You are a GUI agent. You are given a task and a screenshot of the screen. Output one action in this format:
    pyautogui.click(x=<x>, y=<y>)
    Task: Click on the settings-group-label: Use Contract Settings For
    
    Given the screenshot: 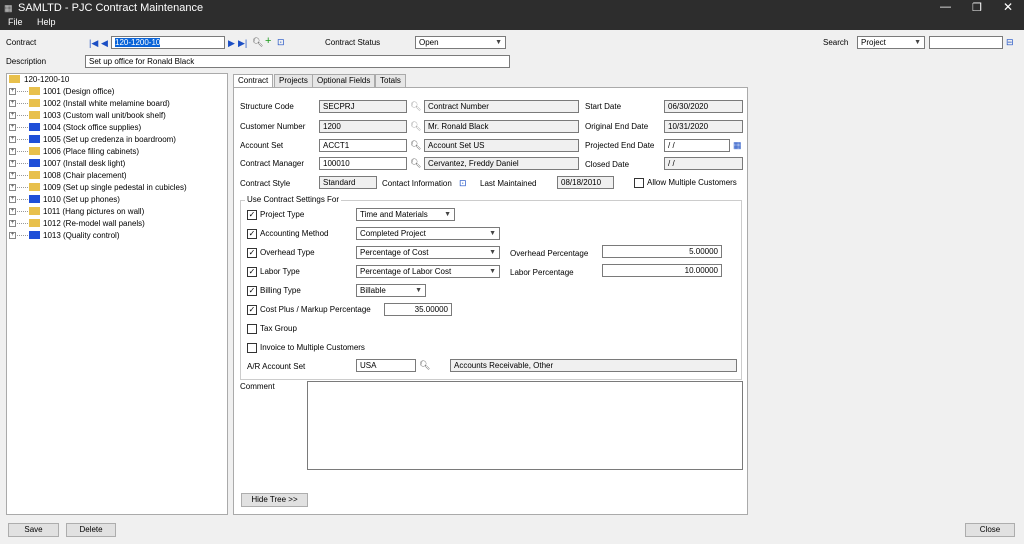 What is the action you would take?
    pyautogui.click(x=293, y=200)
    